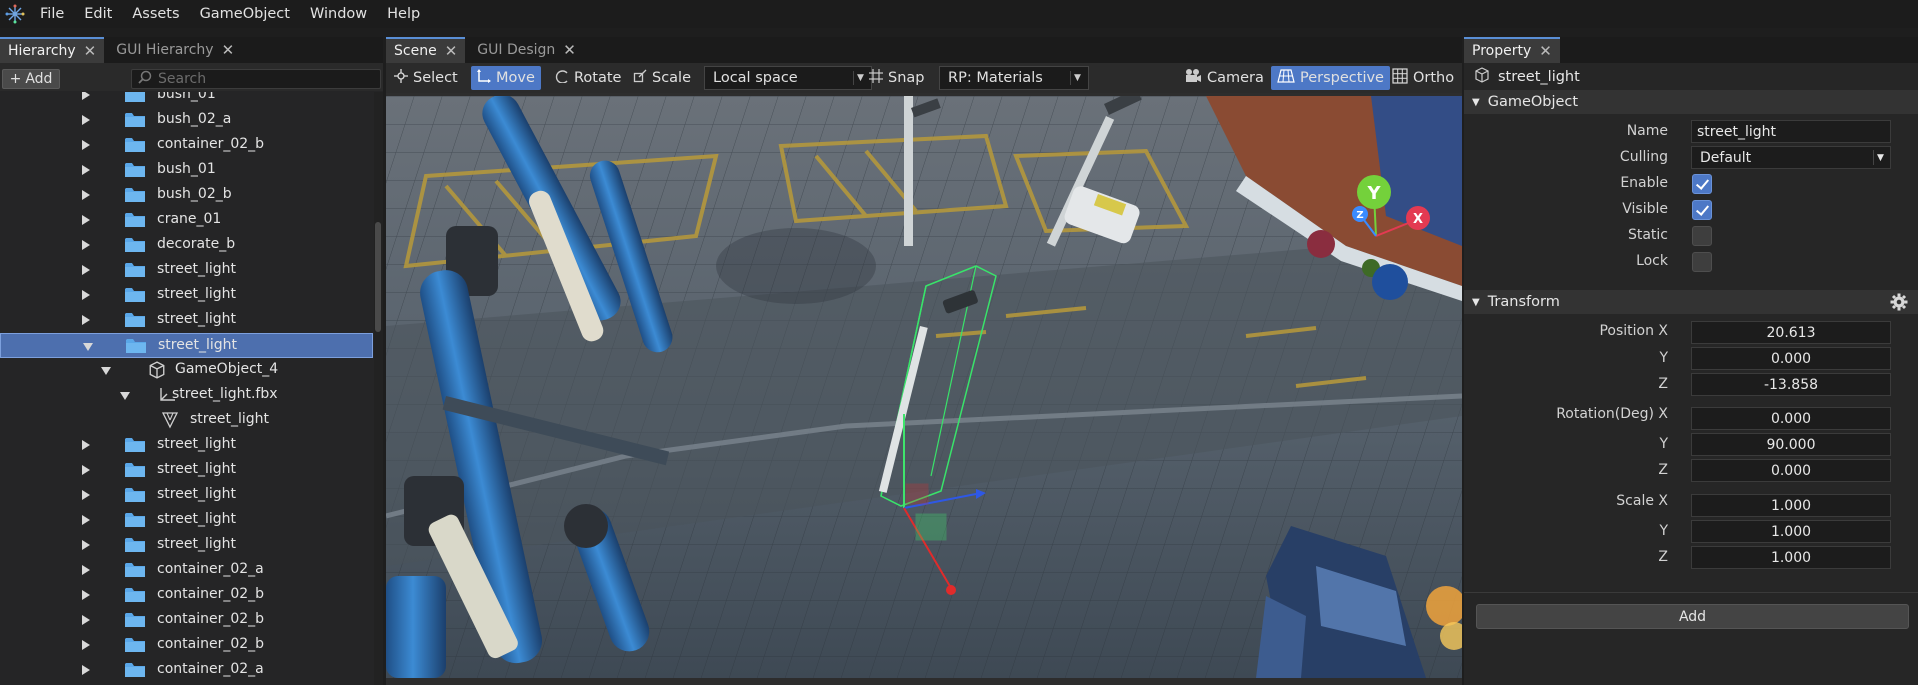  What do you see at coordinates (1691, 102) in the screenshot?
I see `gameobject-section-header: ▼ GameObject` at bounding box center [1691, 102].